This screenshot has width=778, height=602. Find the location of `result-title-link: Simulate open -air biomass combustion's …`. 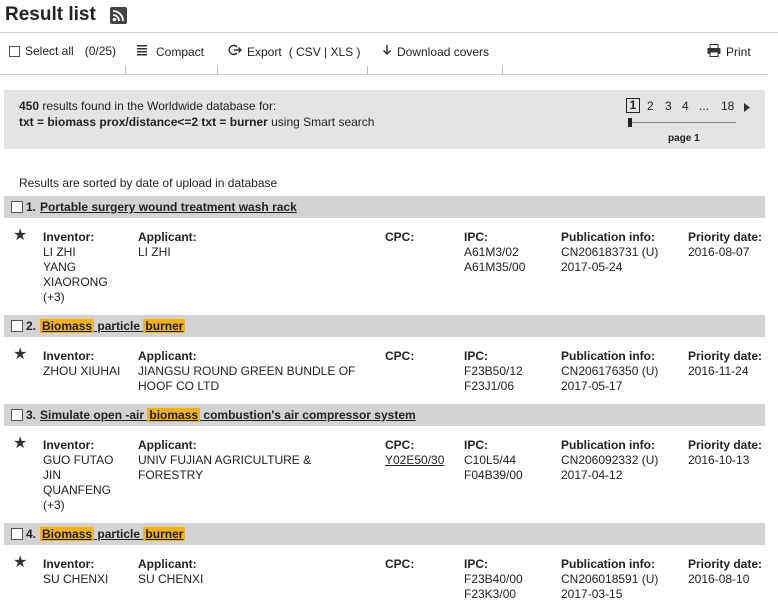

result-title-link: Simulate open -air biomass combustion's … is located at coordinates (228, 415).